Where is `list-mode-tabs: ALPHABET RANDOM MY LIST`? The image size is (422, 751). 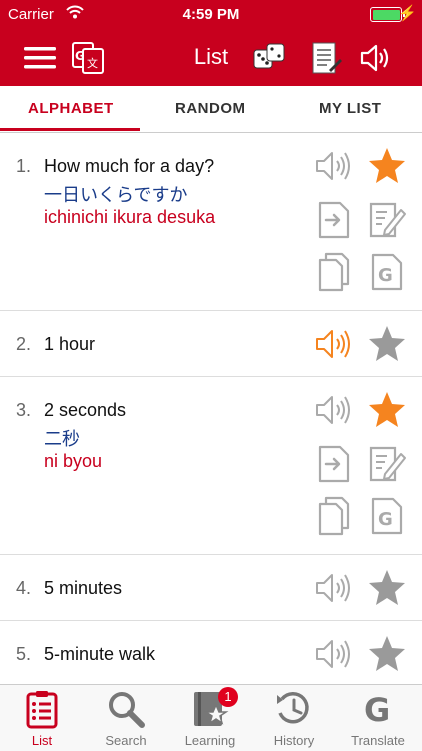
list-mode-tabs: ALPHABET RANDOM MY LIST is located at coordinates (211, 109).